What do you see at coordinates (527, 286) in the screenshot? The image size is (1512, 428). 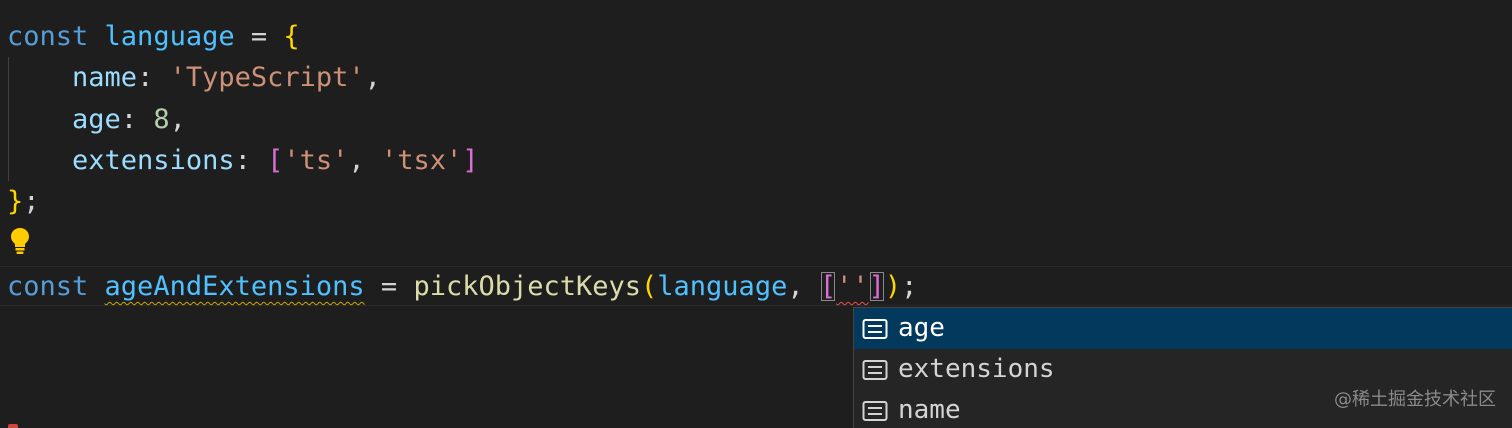 I see `function-name: pickObjectKeys` at bounding box center [527, 286].